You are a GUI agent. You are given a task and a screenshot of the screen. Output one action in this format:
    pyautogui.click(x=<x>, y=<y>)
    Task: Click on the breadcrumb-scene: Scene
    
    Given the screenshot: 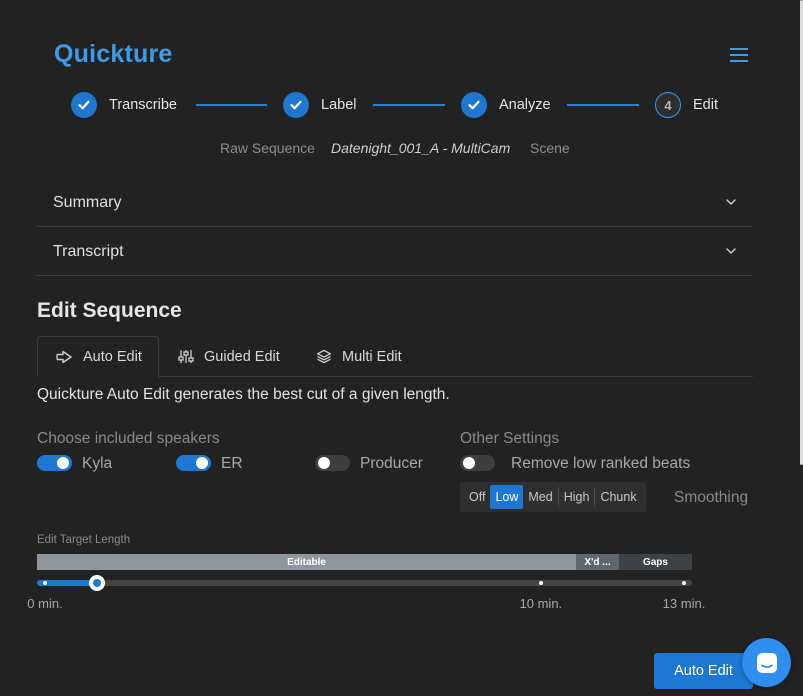 What is the action you would take?
    pyautogui.click(x=550, y=148)
    